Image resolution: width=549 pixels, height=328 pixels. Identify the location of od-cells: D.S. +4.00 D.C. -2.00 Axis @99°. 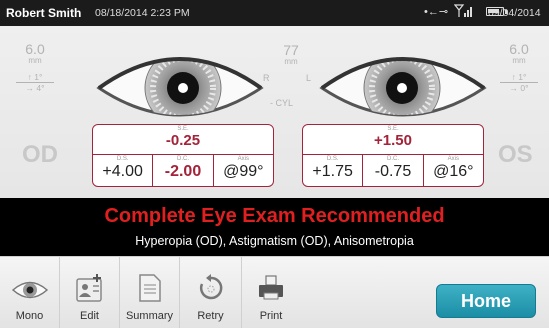
(183, 170).